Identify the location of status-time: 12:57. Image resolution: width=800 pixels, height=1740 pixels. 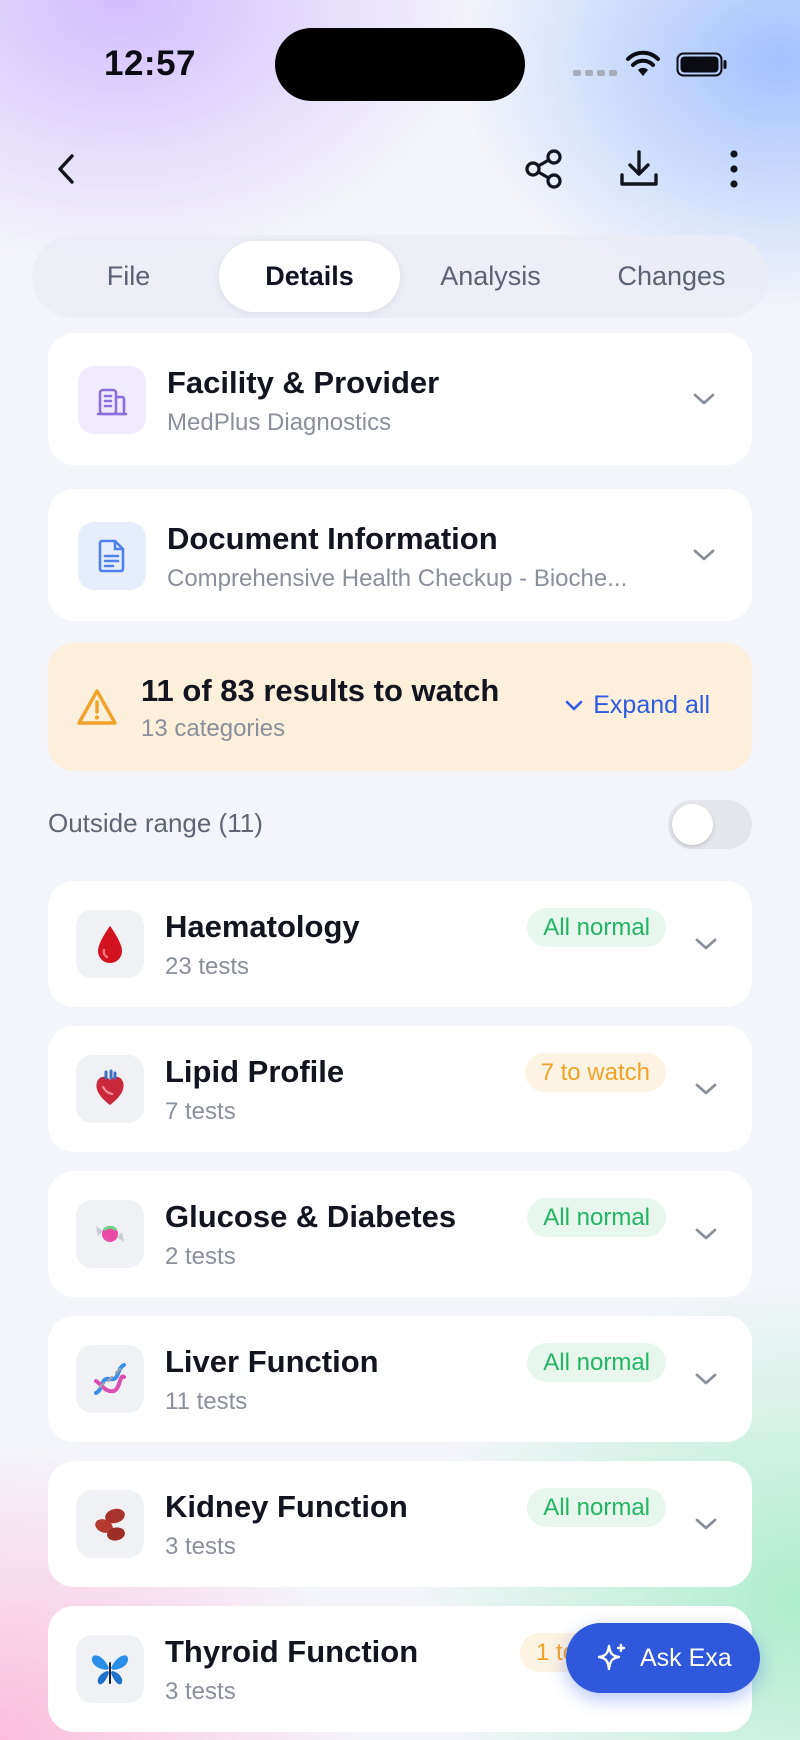
(150, 63).